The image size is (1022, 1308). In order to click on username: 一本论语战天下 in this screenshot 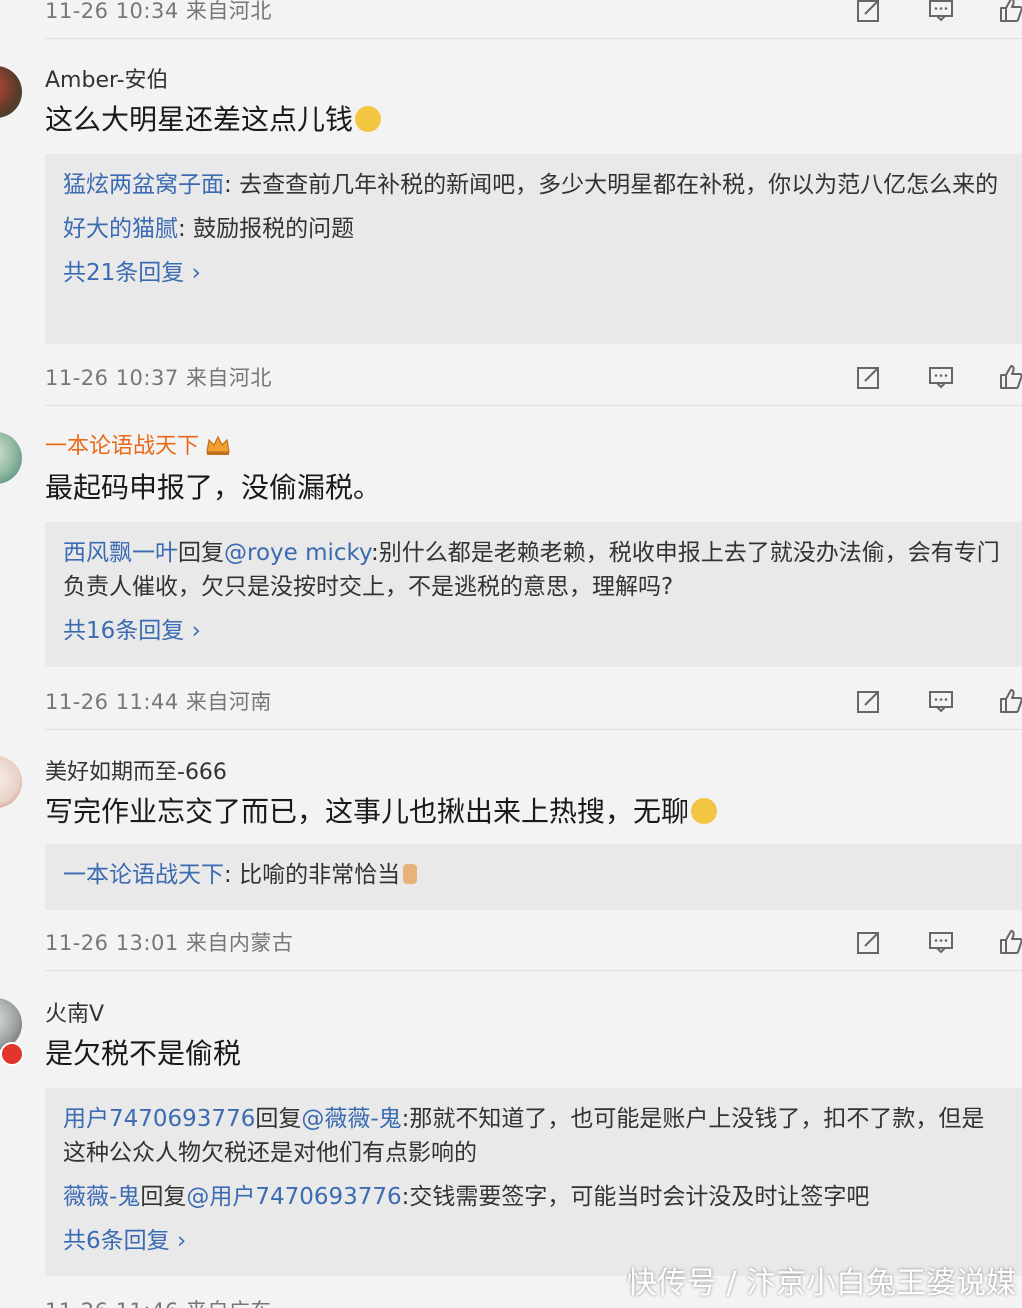, I will do `click(138, 444)`.